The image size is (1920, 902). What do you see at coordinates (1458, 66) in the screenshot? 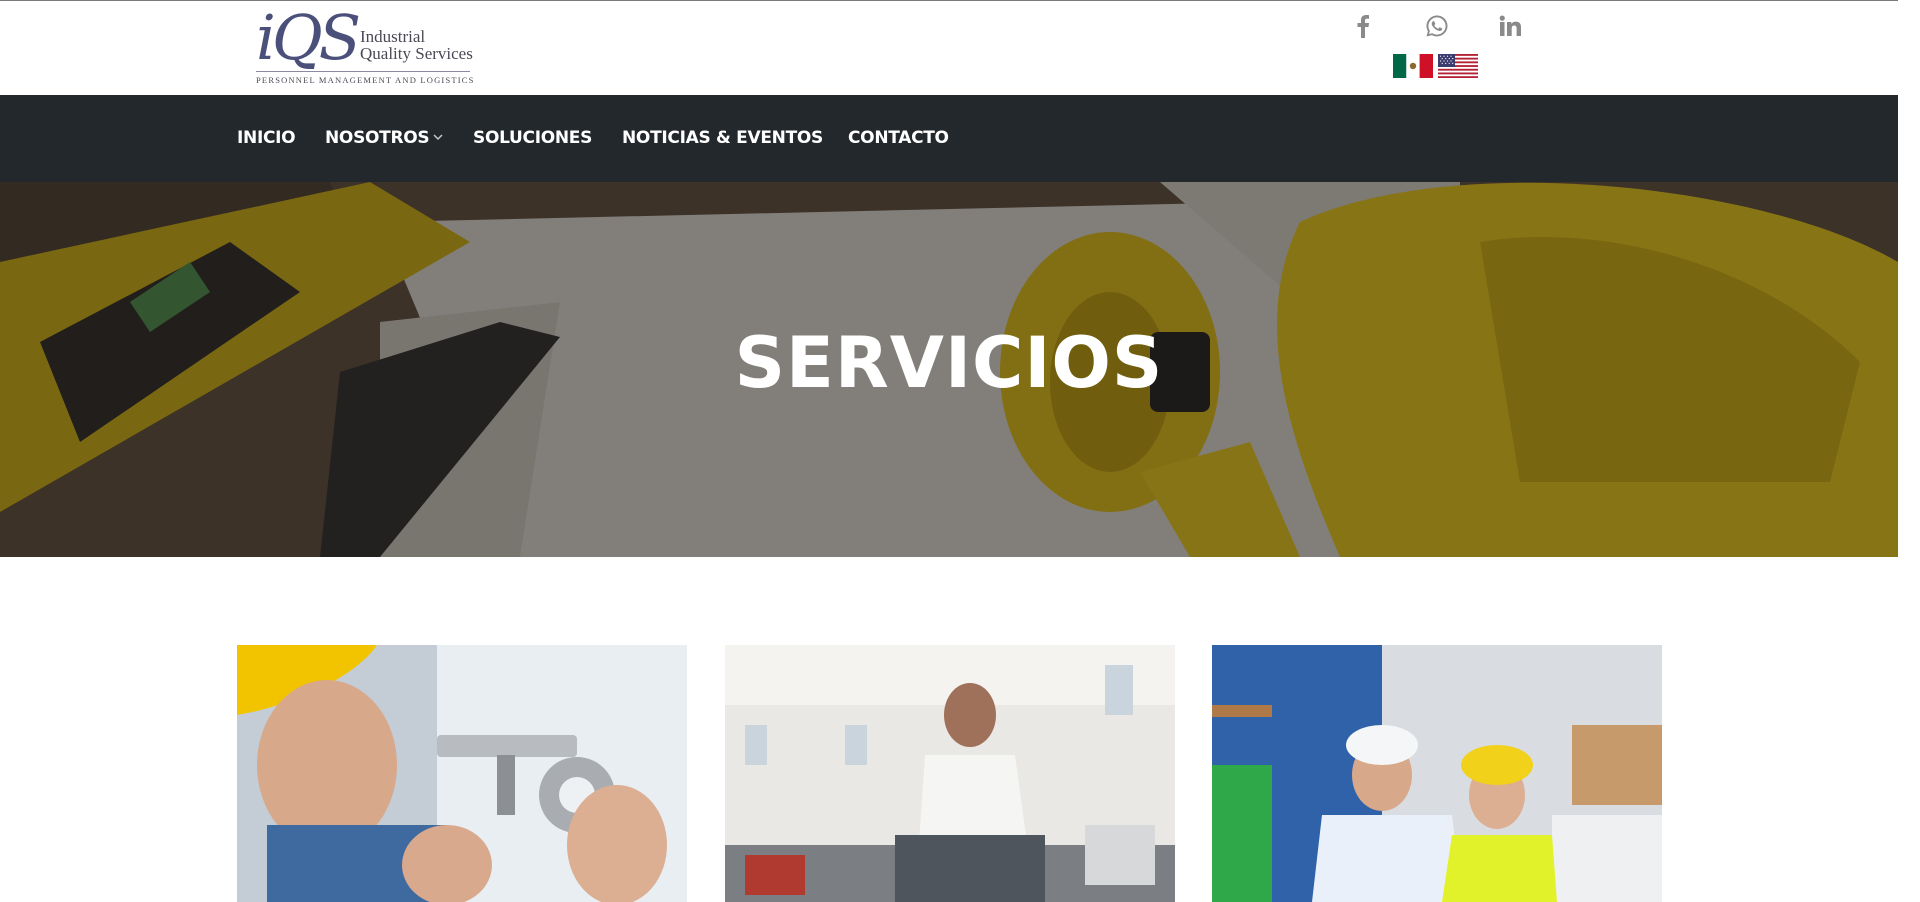
I see `usa-flag-icon` at bounding box center [1458, 66].